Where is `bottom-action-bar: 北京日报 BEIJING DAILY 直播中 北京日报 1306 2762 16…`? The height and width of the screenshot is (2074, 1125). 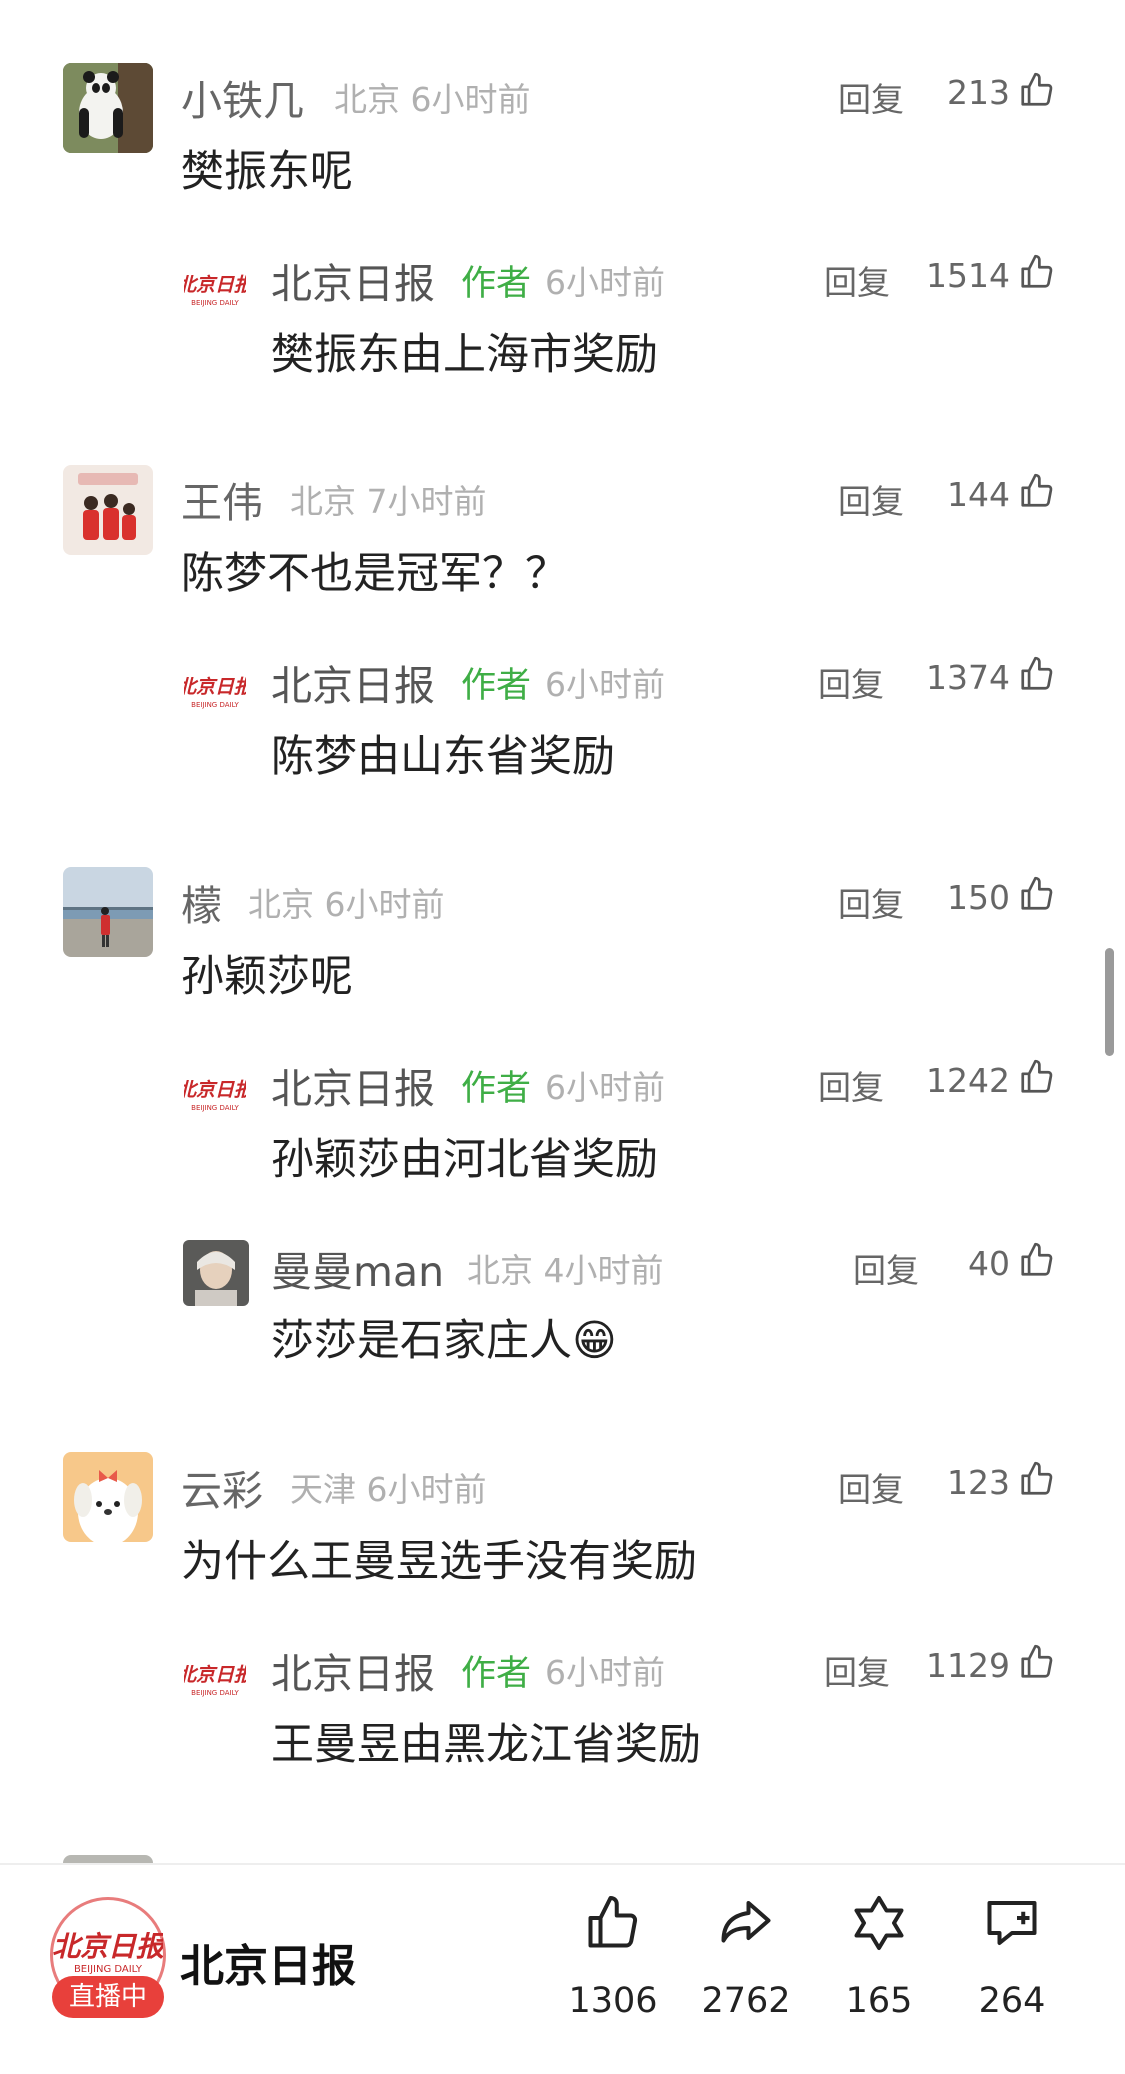
bottom-action-bar: 北京日报 BEIJING DAILY 直播中 北京日报 1306 2762 16… is located at coordinates (562, 1968).